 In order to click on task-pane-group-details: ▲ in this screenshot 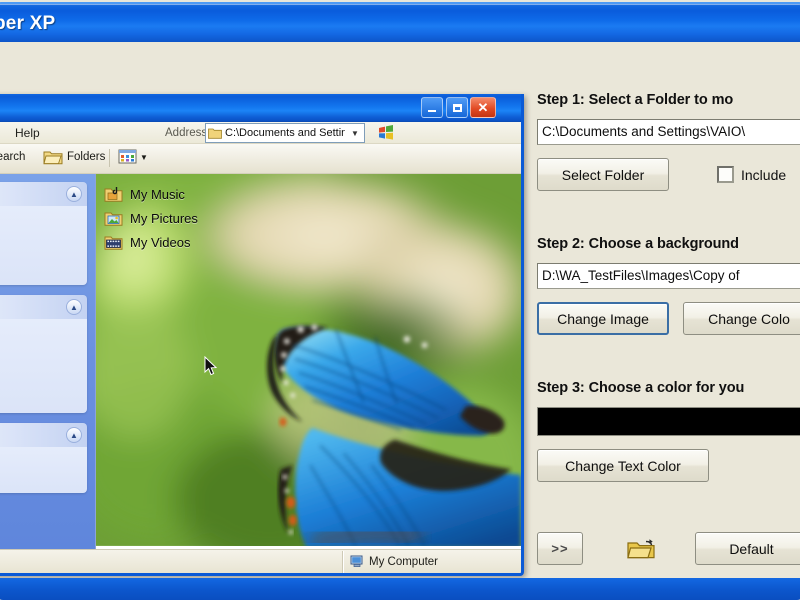, I will do `click(43, 458)`.